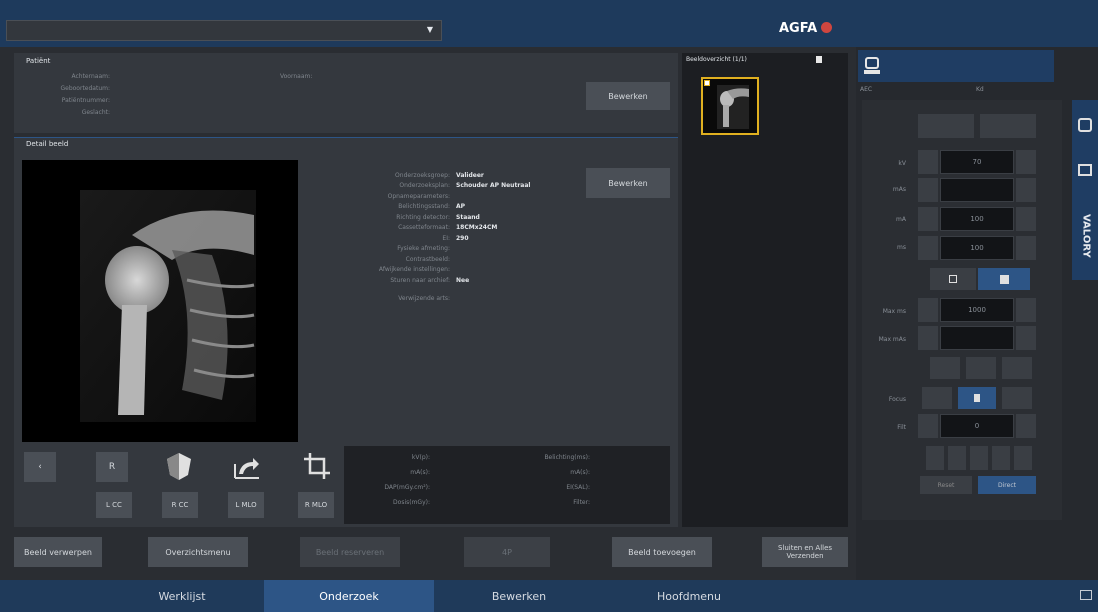 Image resolution: width=1098 pixels, height=612 pixels. I want to click on focus-auto-button, so click(1017, 398).